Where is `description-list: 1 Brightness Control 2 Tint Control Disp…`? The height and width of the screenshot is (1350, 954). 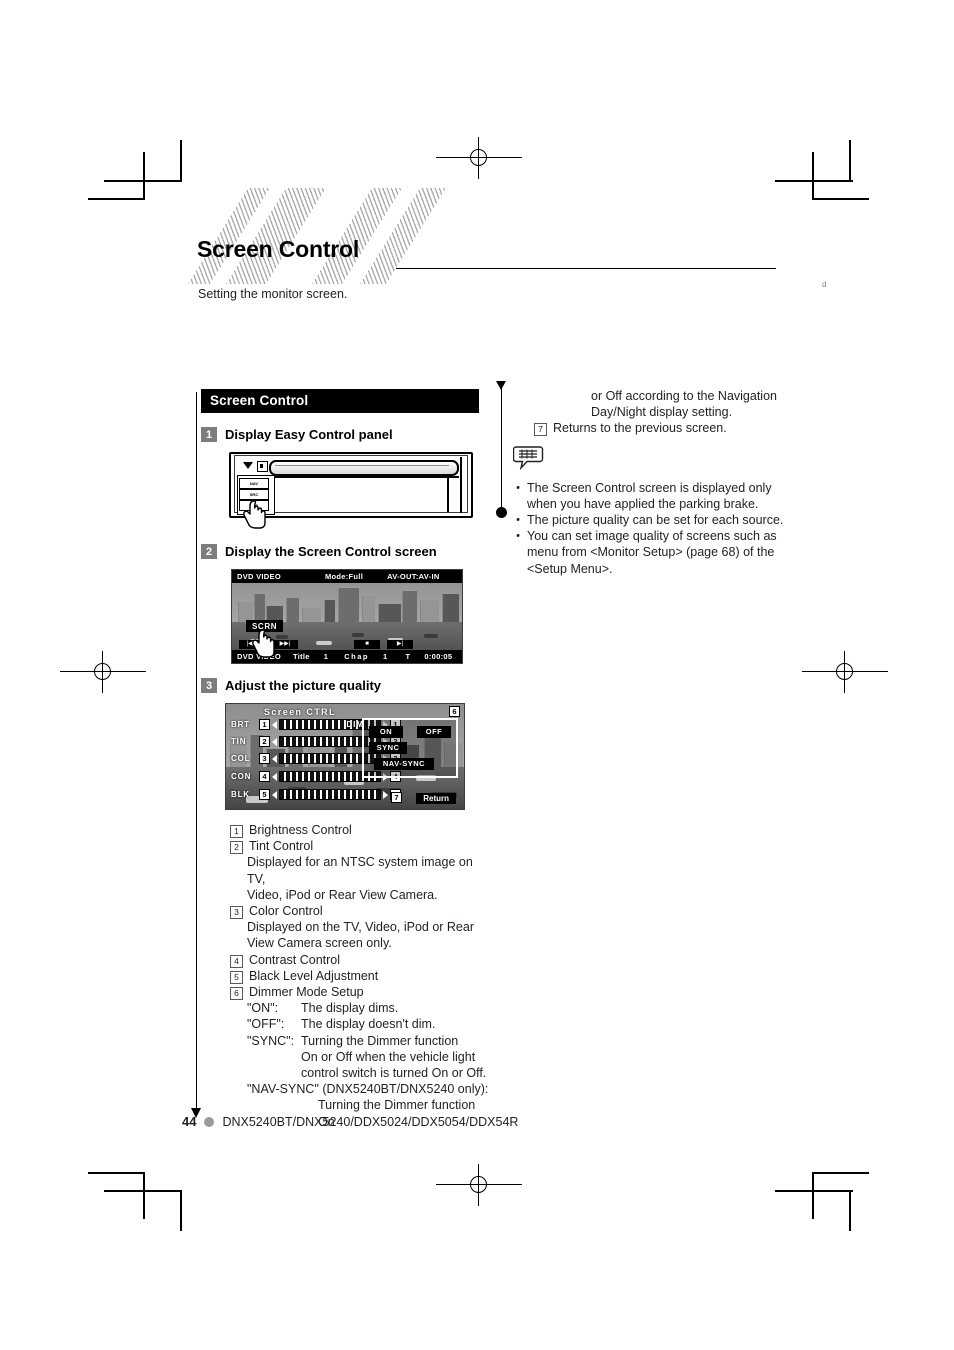
description-list: 1 Brightness Control 2 Tint Control Disp… is located at coordinates (360, 976).